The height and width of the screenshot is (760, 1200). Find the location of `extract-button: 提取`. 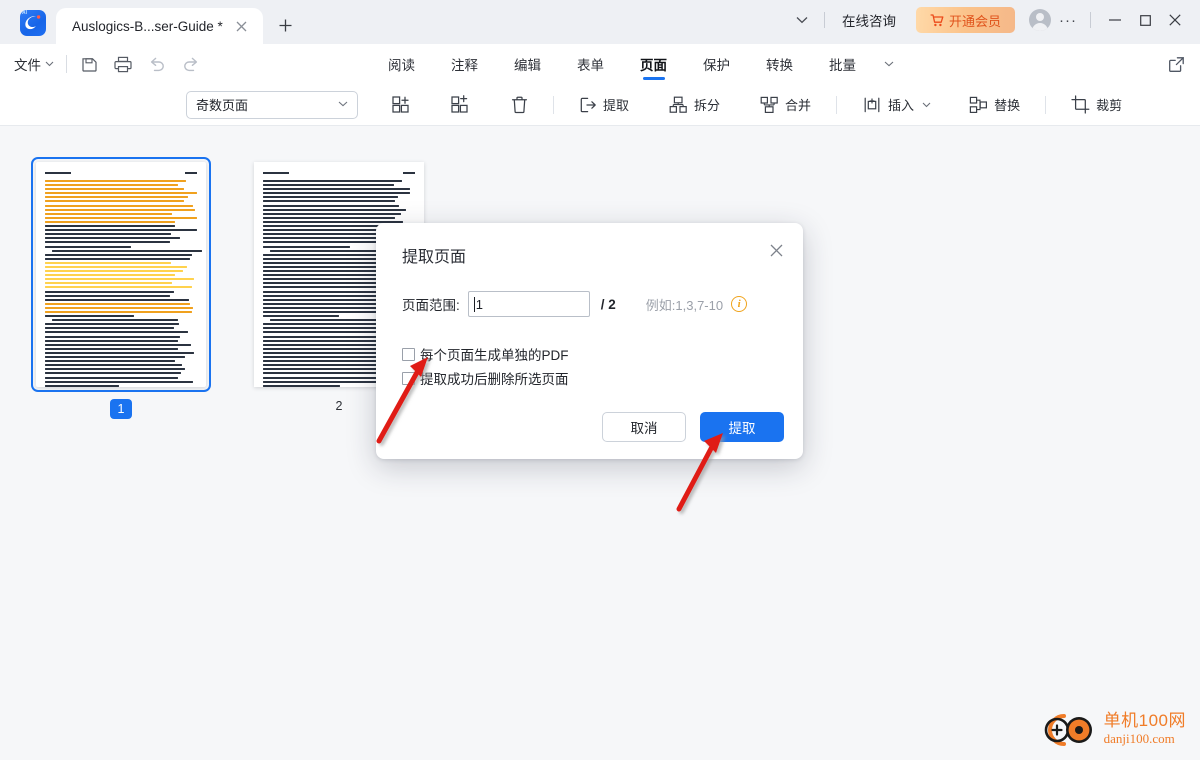

extract-button: 提取 is located at coordinates (604, 105).